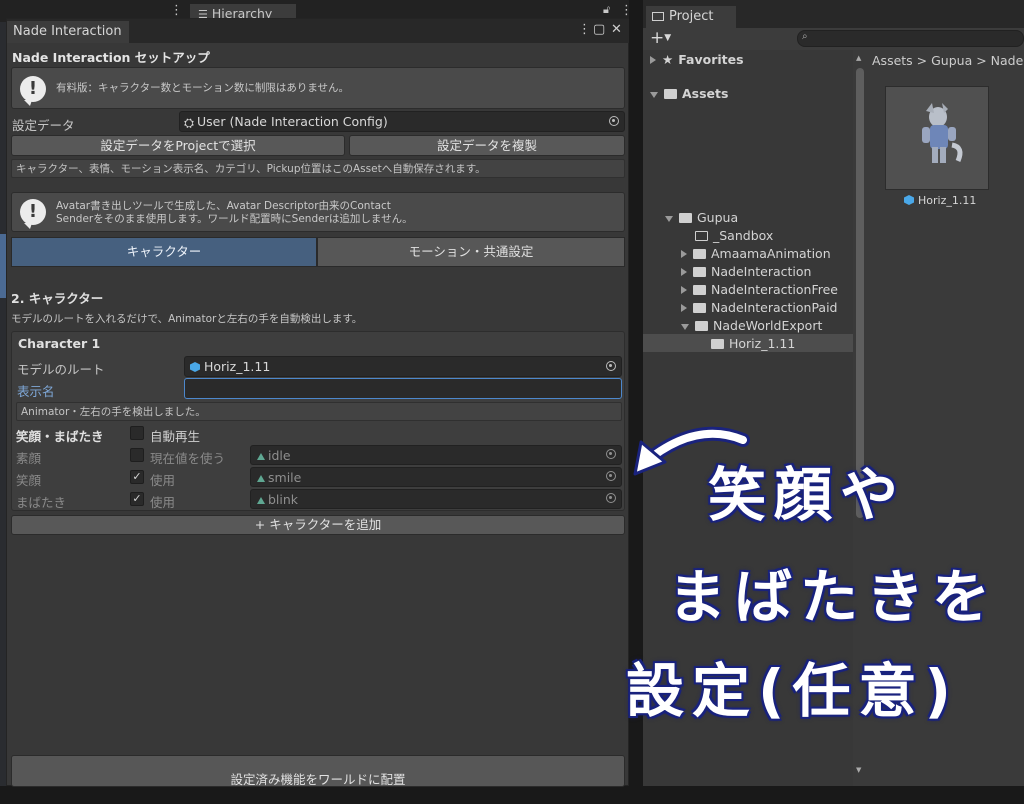 The image size is (1024, 804). What do you see at coordinates (793, 691) in the screenshot?
I see `annotation-line3: 設定(任意)` at bounding box center [793, 691].